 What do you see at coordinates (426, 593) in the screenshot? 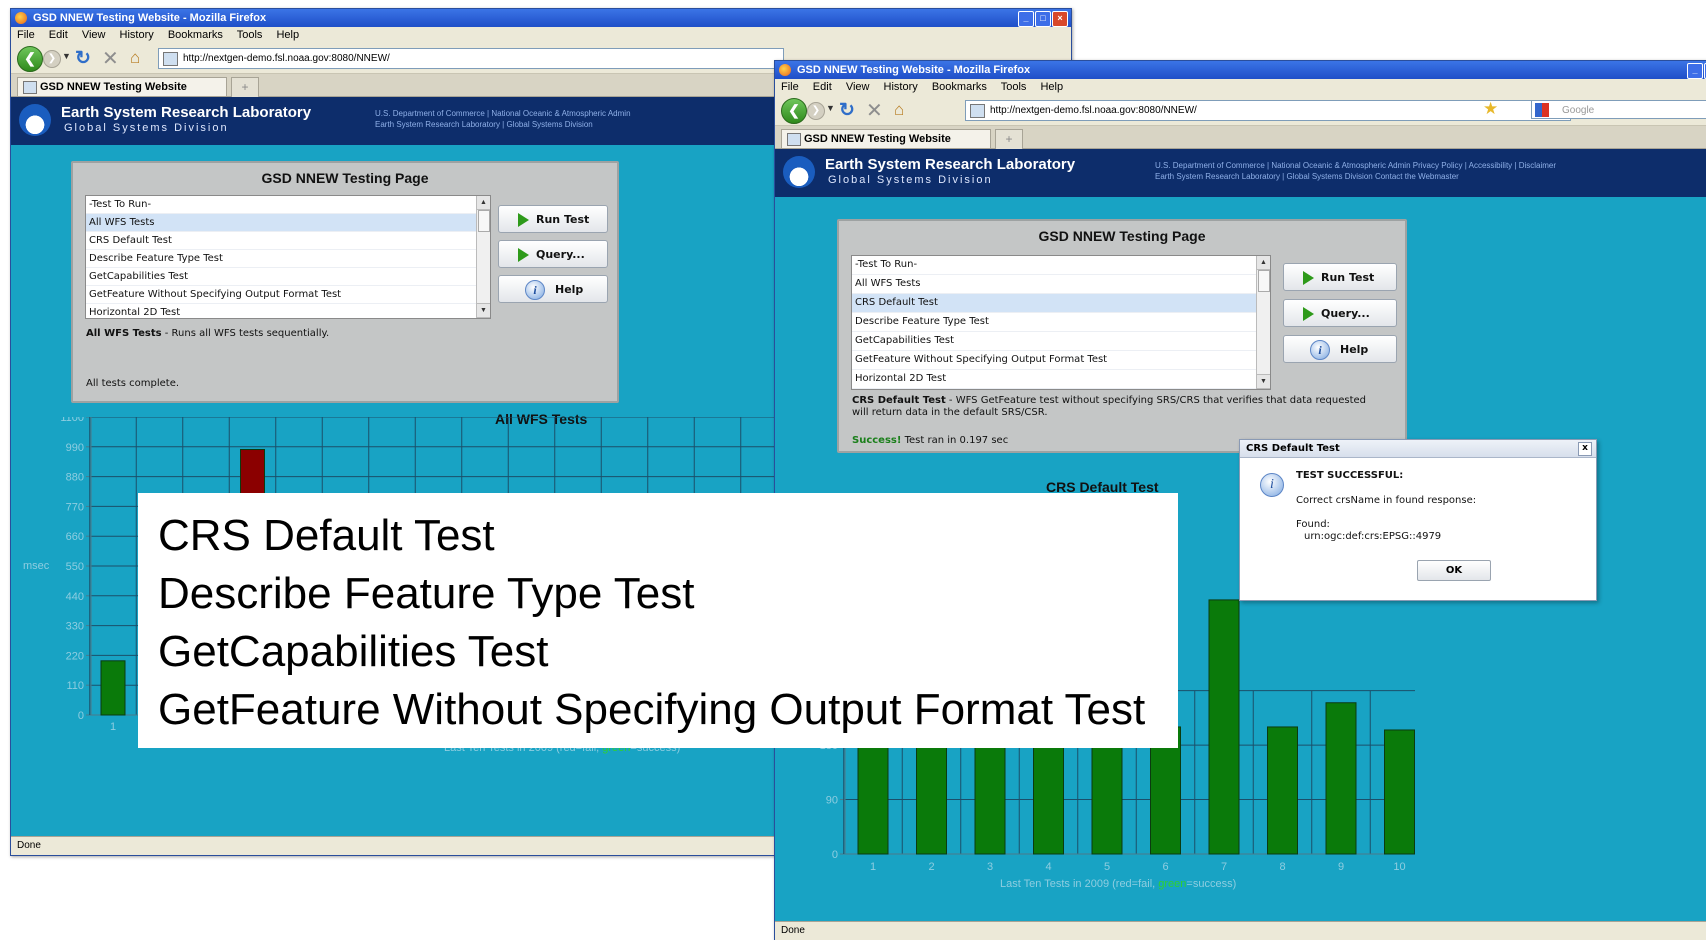
I see `callout-line-2: Describe Feature Type Test` at bounding box center [426, 593].